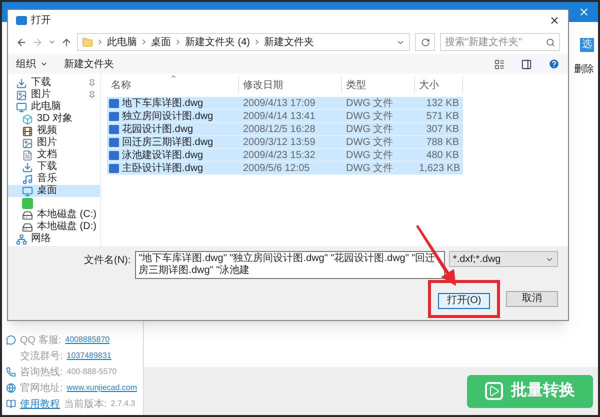 The width and height of the screenshot is (600, 417). Describe the element at coordinates (440, 169) in the screenshot. I see `file-size: 1,623 KB` at that location.